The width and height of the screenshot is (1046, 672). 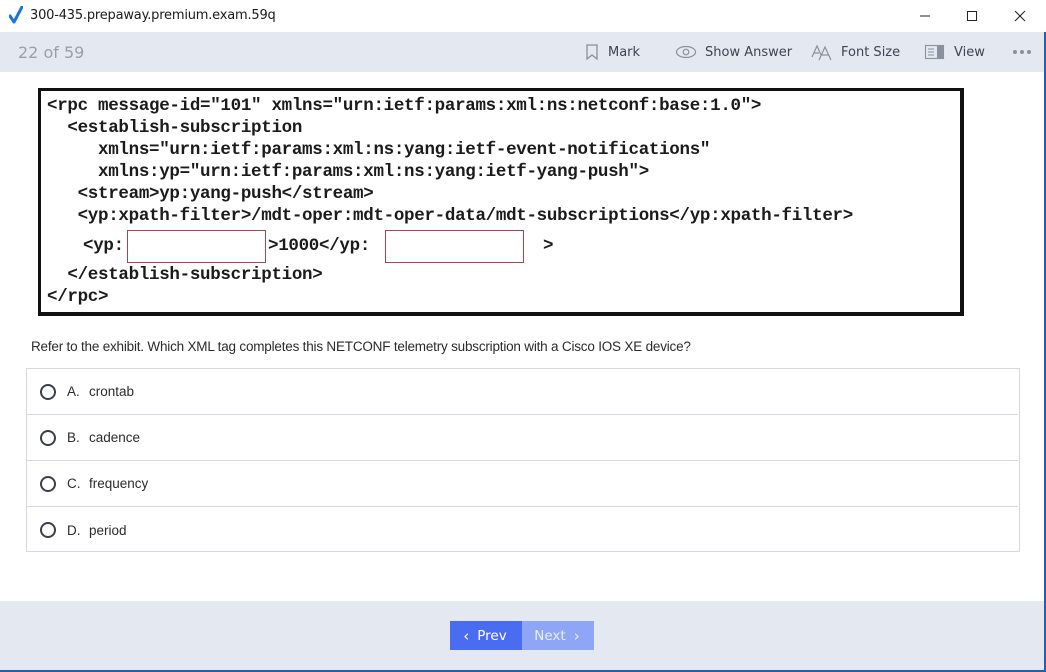 I want to click on chevron-left-icon: ‹, so click(x=466, y=635).